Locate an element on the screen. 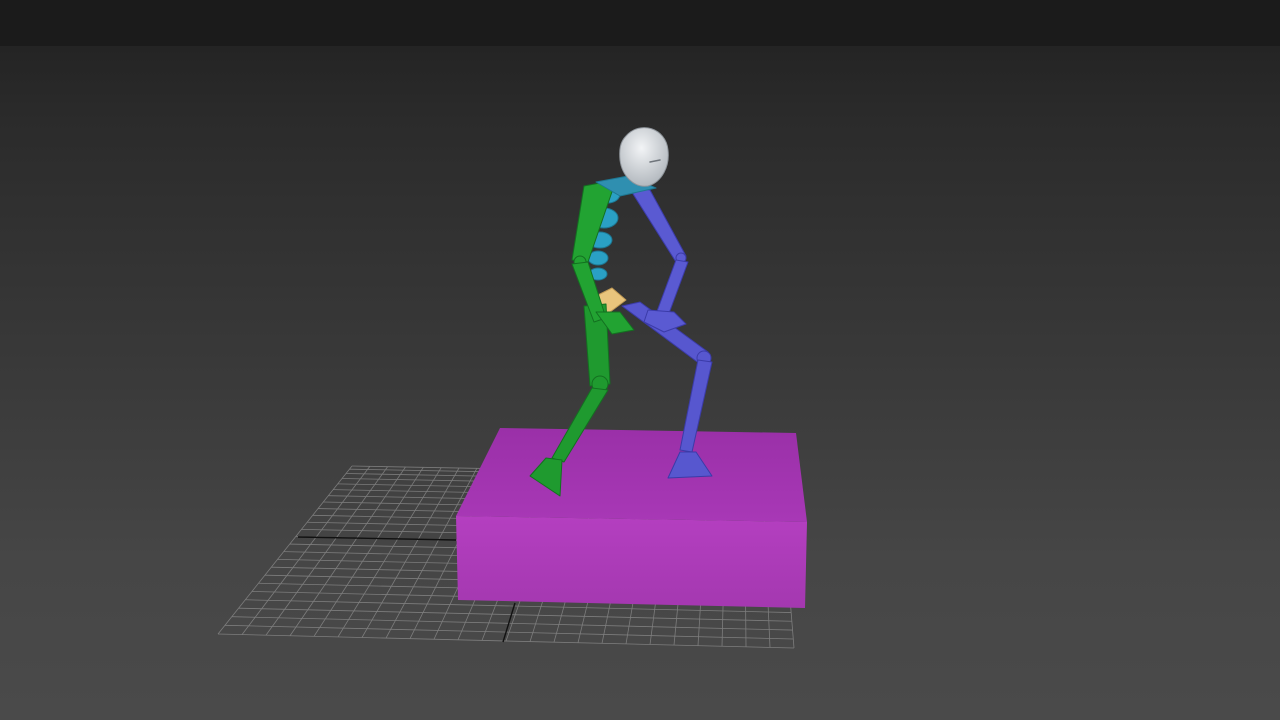 This screenshot has width=1280, height=720. box-front-face is located at coordinates (631, 562).